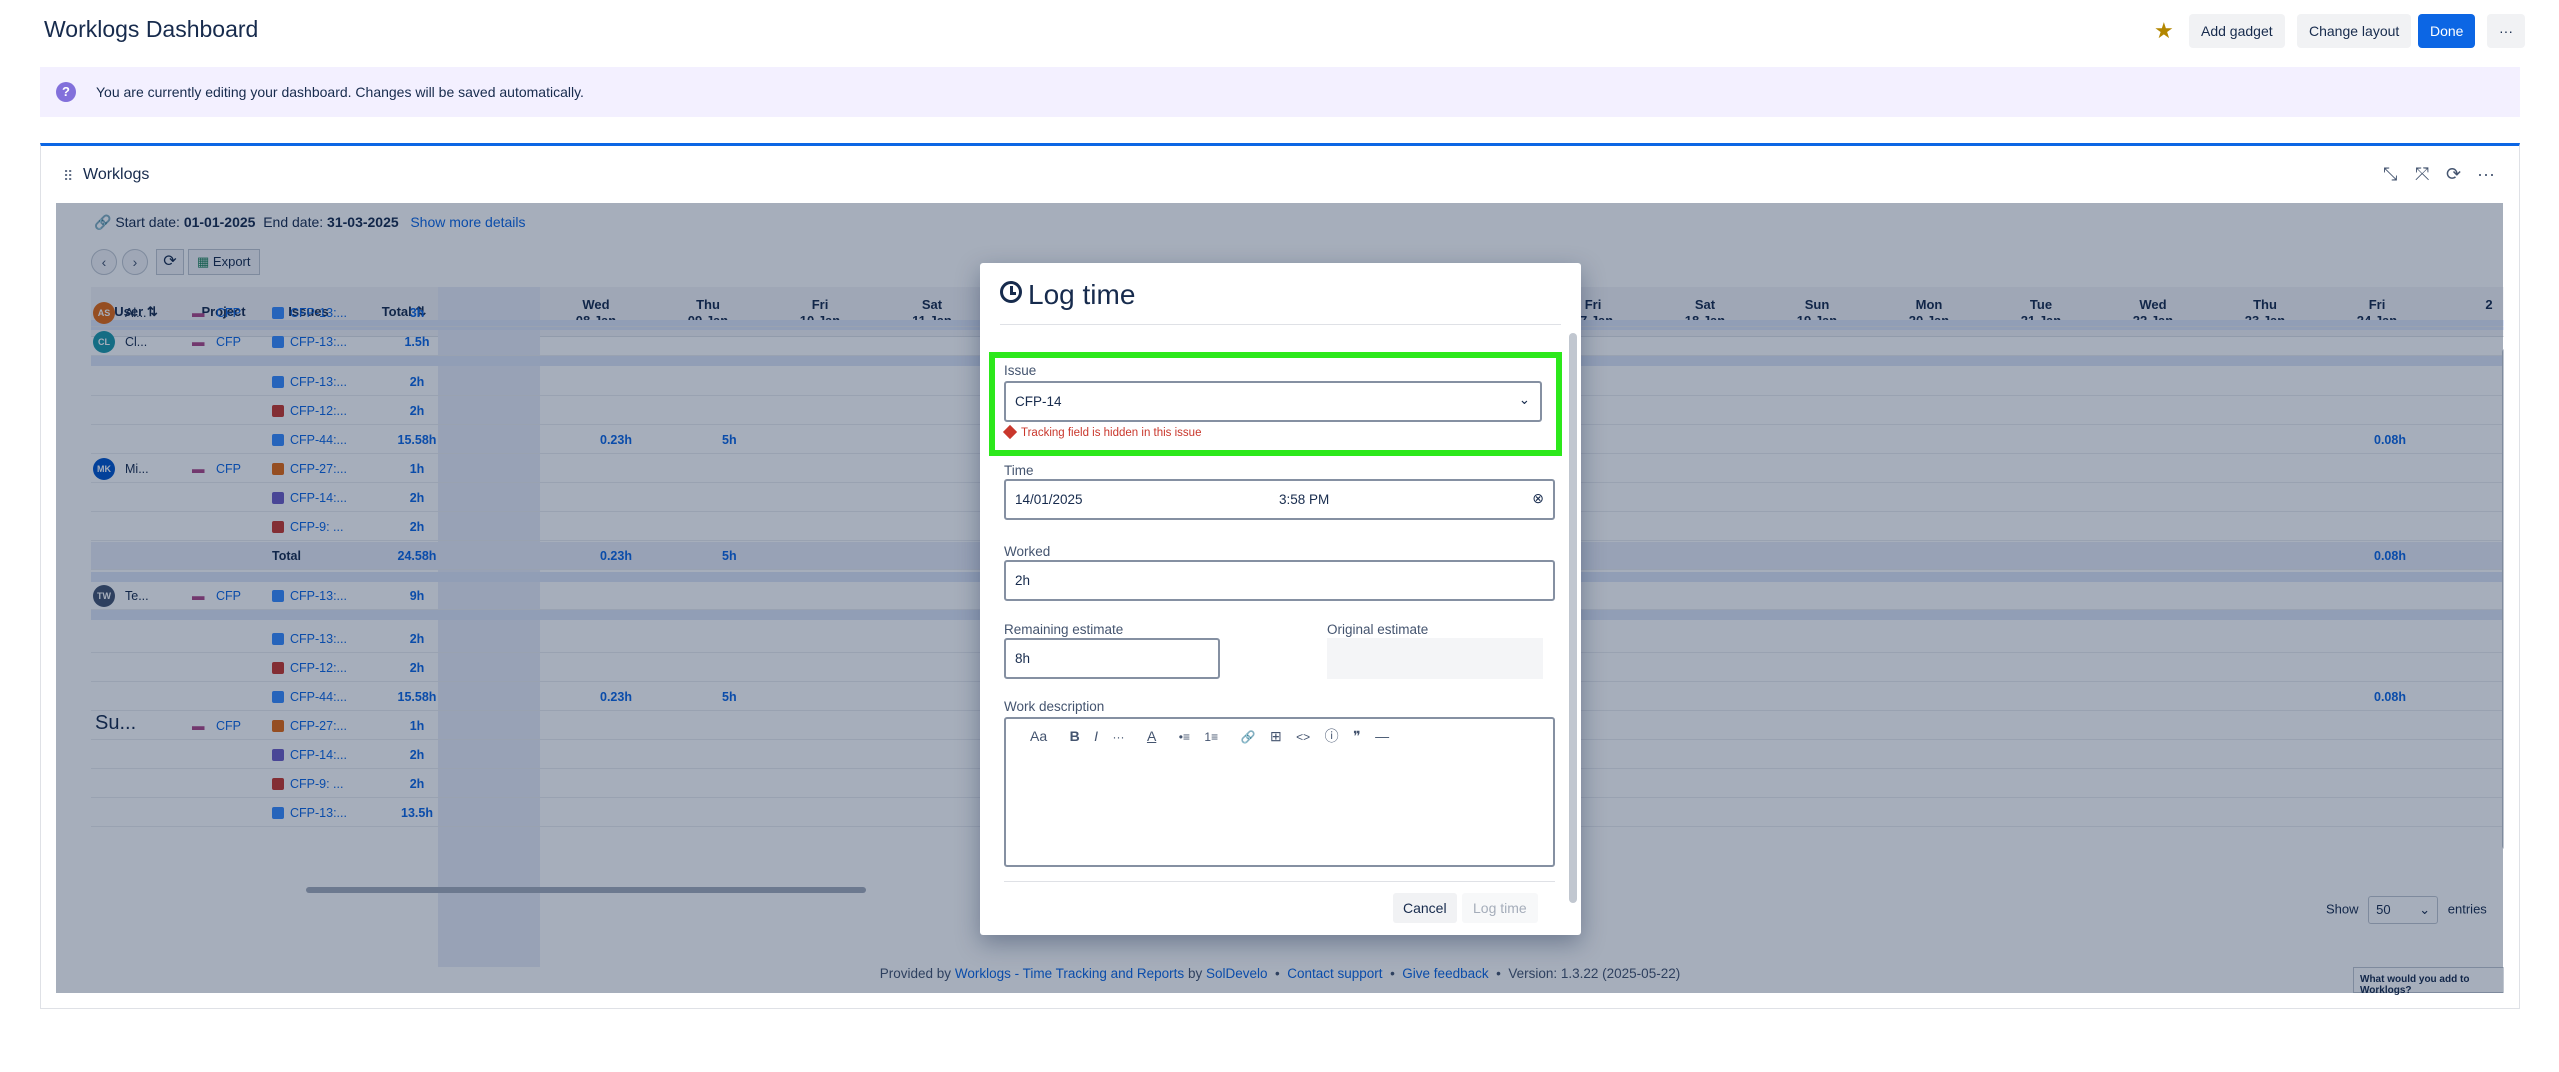 This screenshot has width=2559, height=1072. Describe the element at coordinates (1075, 736) in the screenshot. I see `bold-icon: B` at that location.